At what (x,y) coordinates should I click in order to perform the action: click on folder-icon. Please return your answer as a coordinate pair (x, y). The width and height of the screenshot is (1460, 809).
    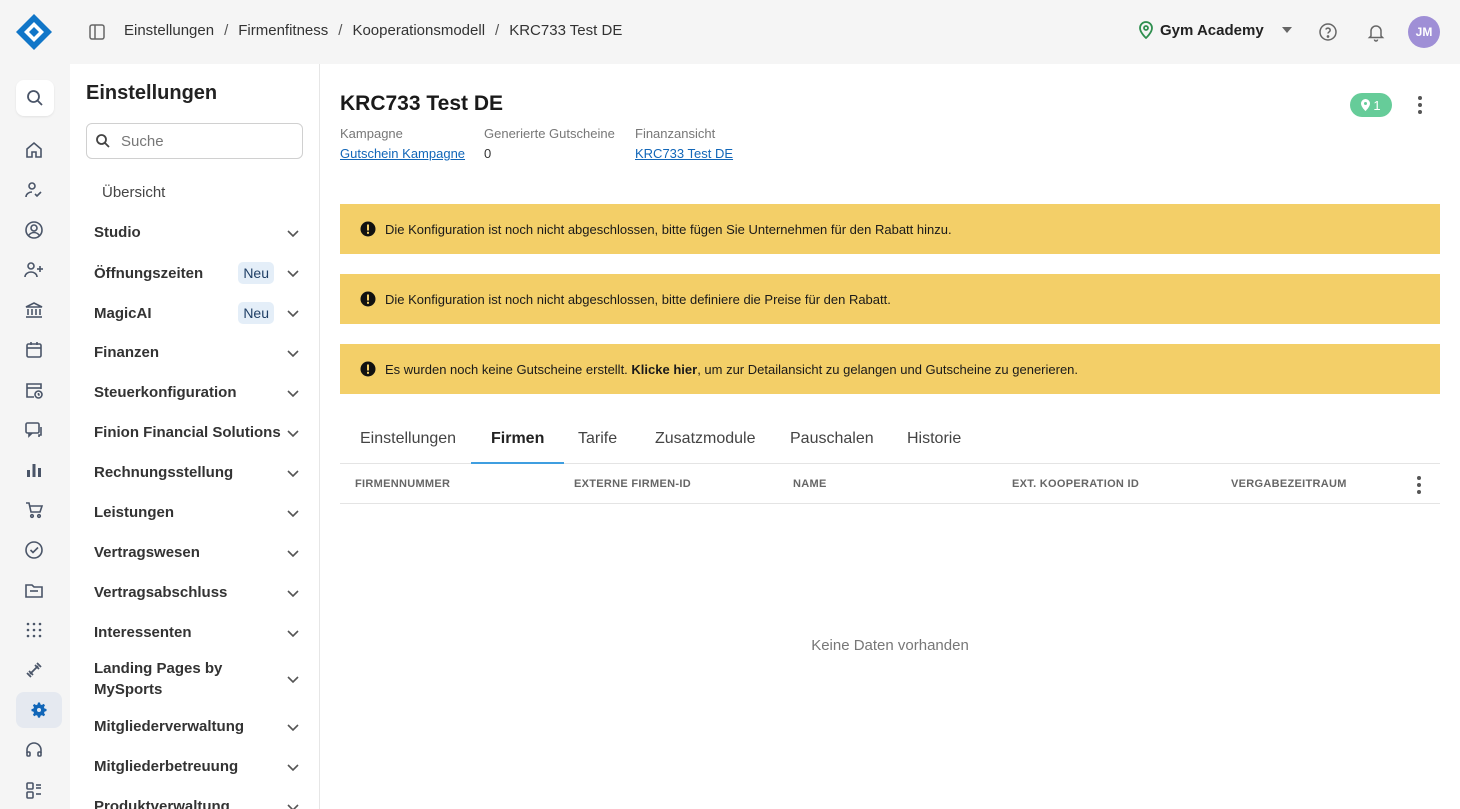
    Looking at the image, I should click on (34, 590).